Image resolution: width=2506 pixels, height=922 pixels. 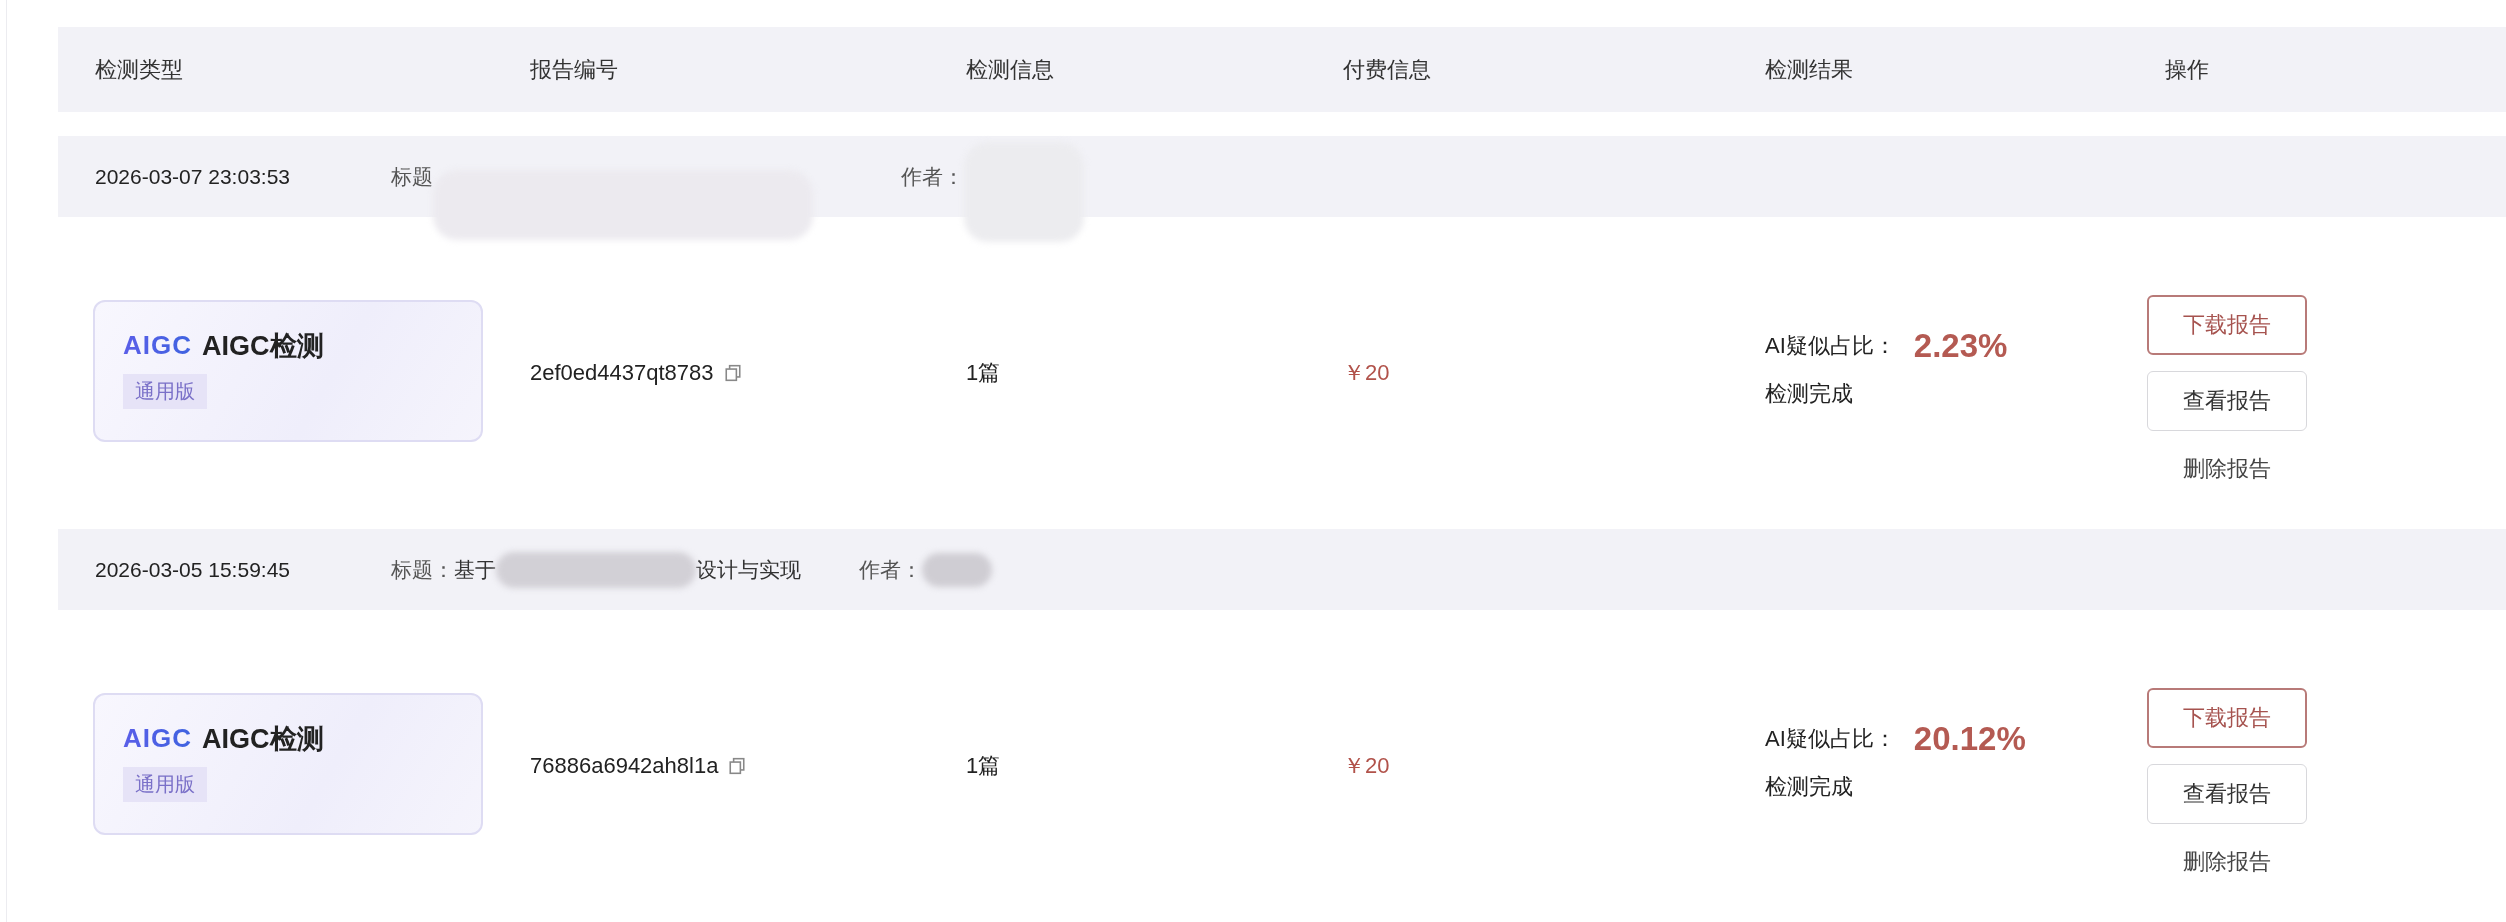 What do you see at coordinates (748, 569) in the screenshot?
I see `title-text: 设计与实现` at bounding box center [748, 569].